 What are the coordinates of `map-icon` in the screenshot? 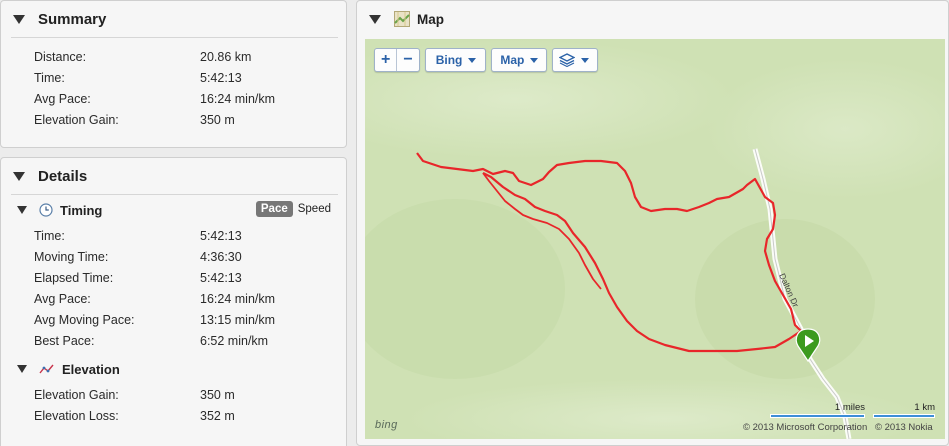 It's located at (402, 19).